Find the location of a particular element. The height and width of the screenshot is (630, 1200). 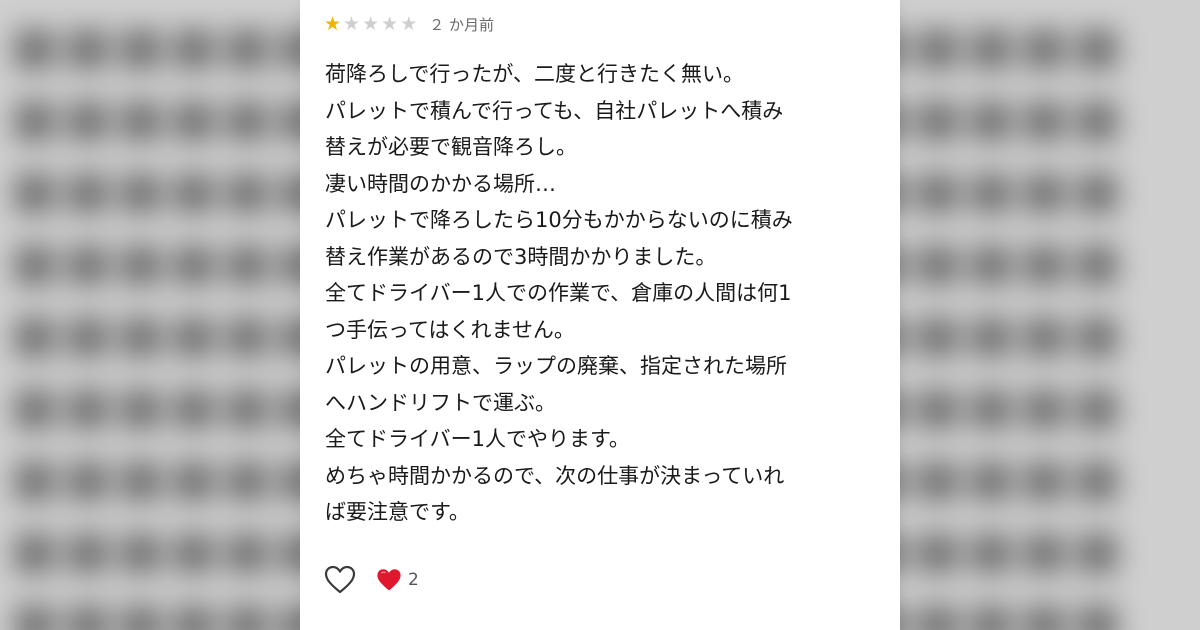

star-rating: ★ ★ ★ ★ ★ is located at coordinates (370, 24).